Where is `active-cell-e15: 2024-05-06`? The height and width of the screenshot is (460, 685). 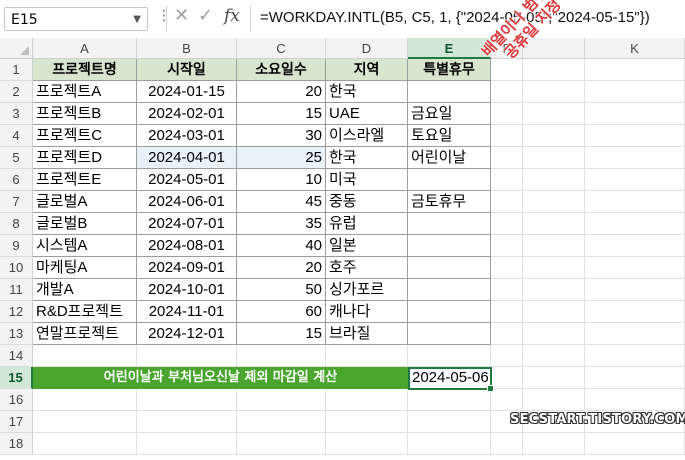 active-cell-e15: 2024-05-06 is located at coordinates (451, 379).